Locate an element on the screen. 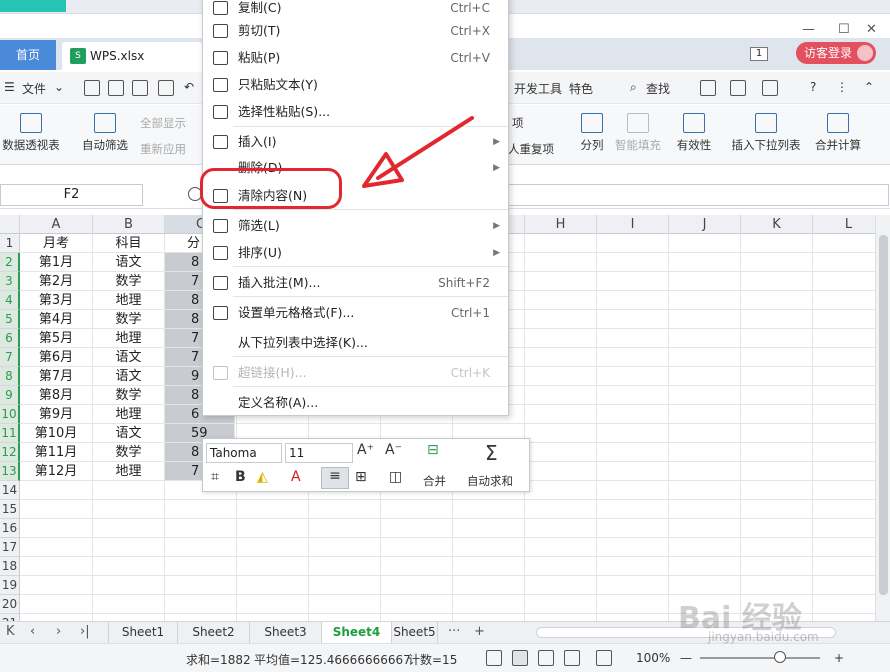  file-menu: 文件 is located at coordinates (34, 88).